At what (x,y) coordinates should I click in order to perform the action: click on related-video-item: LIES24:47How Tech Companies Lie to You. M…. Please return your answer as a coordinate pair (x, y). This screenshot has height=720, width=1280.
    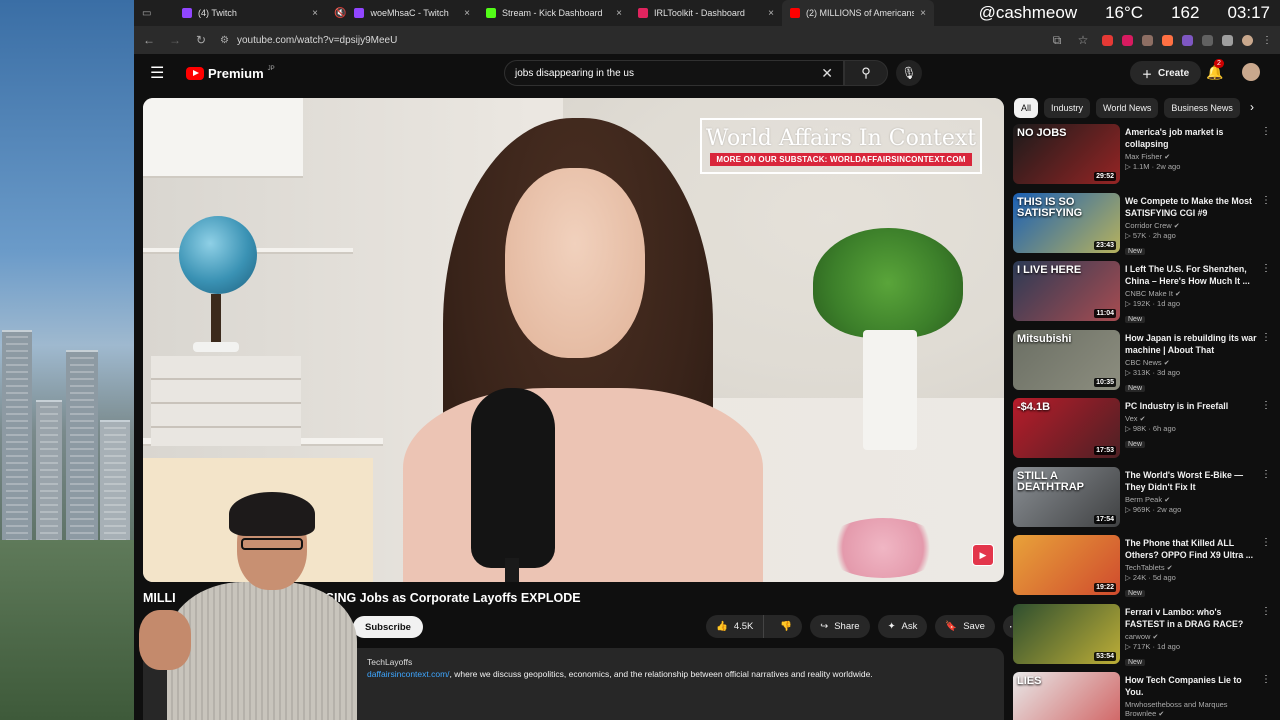
    Looking at the image, I should click on (1144, 696).